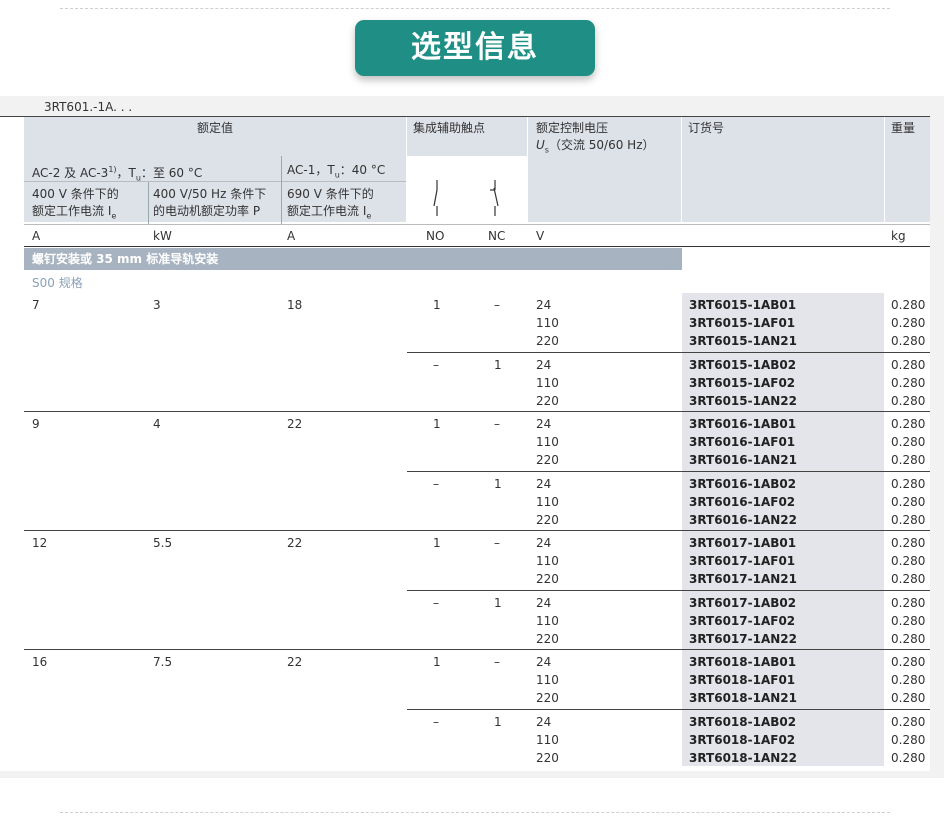 The image size is (944, 823). What do you see at coordinates (540, 236) in the screenshot?
I see `unit-v: V` at bounding box center [540, 236].